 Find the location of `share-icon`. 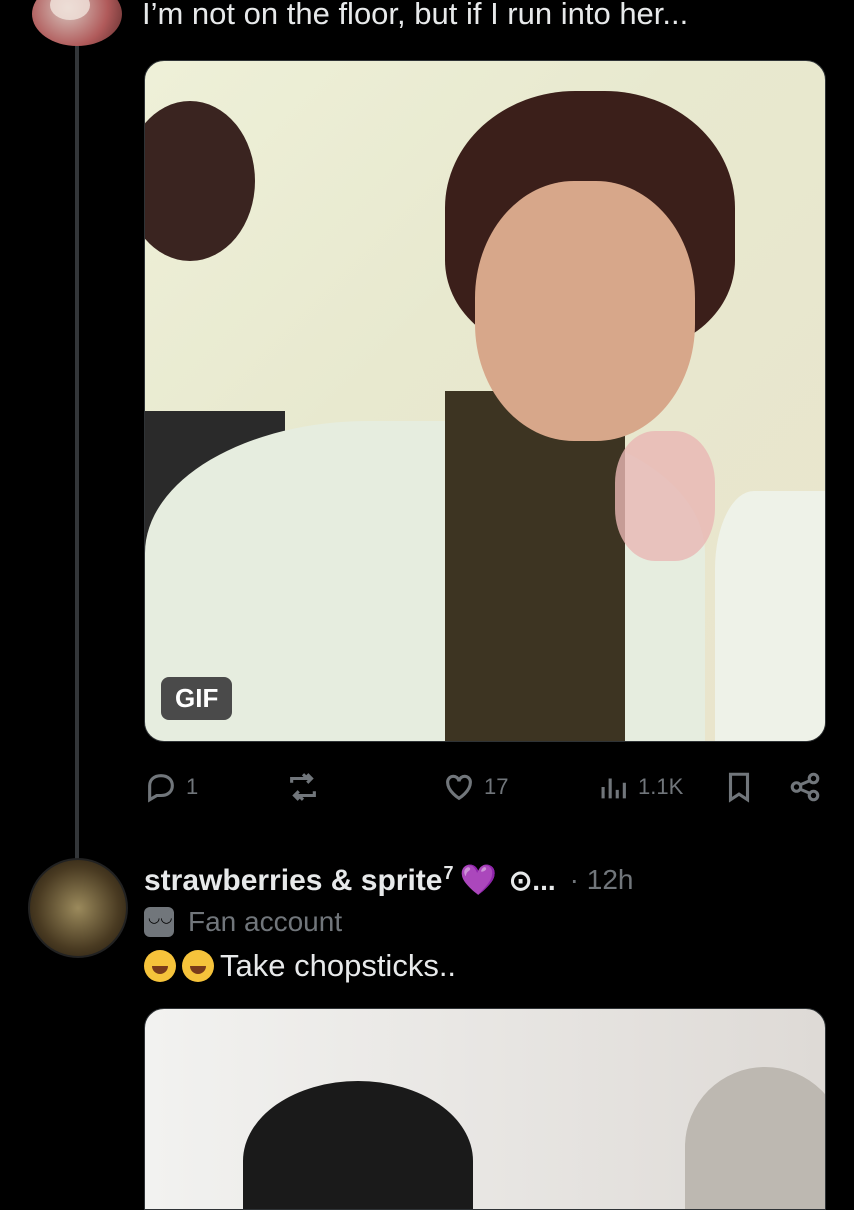

share-icon is located at coordinates (805, 787).